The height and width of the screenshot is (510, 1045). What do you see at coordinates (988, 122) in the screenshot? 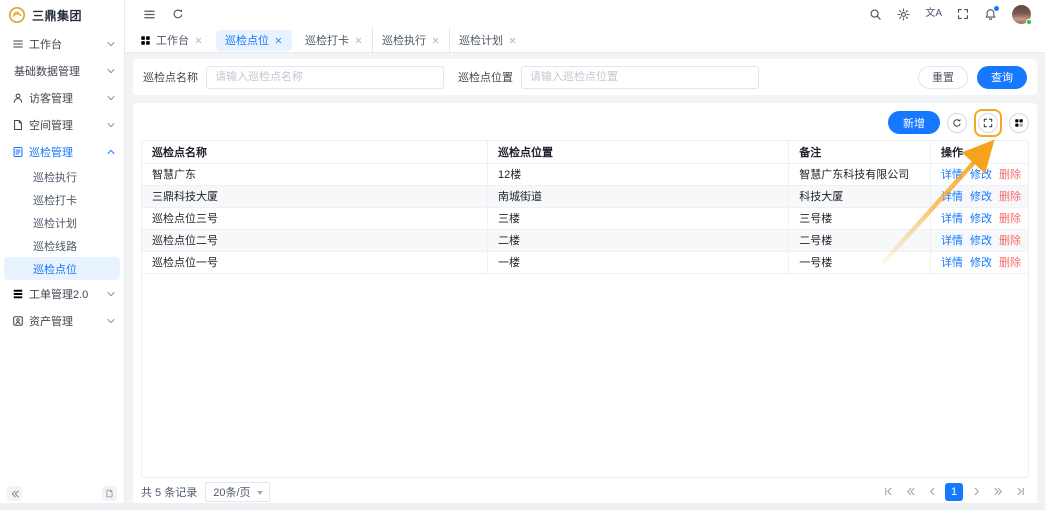
I see `fullscreen-table-icon` at bounding box center [988, 122].